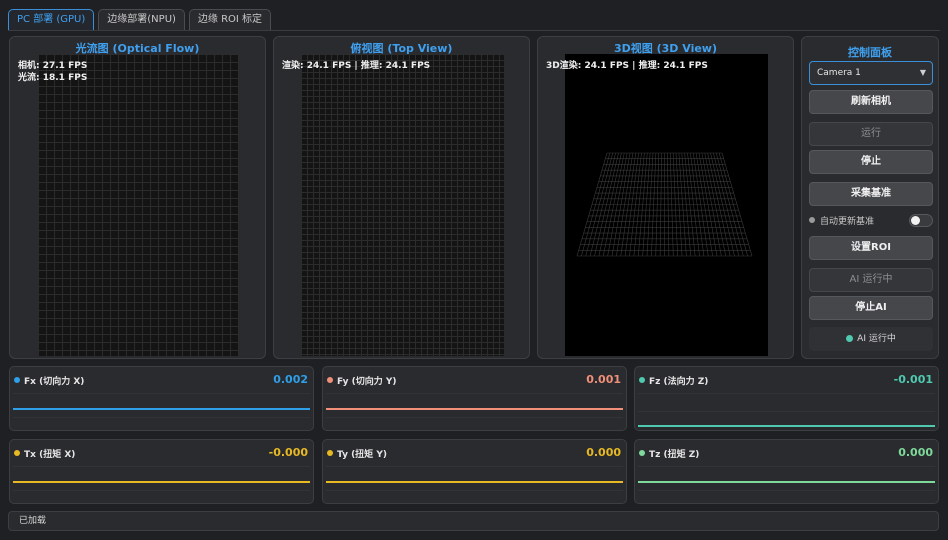  Describe the element at coordinates (161, 398) in the screenshot. I see `fx-card: Fx (切向力 X) 0.002` at that location.